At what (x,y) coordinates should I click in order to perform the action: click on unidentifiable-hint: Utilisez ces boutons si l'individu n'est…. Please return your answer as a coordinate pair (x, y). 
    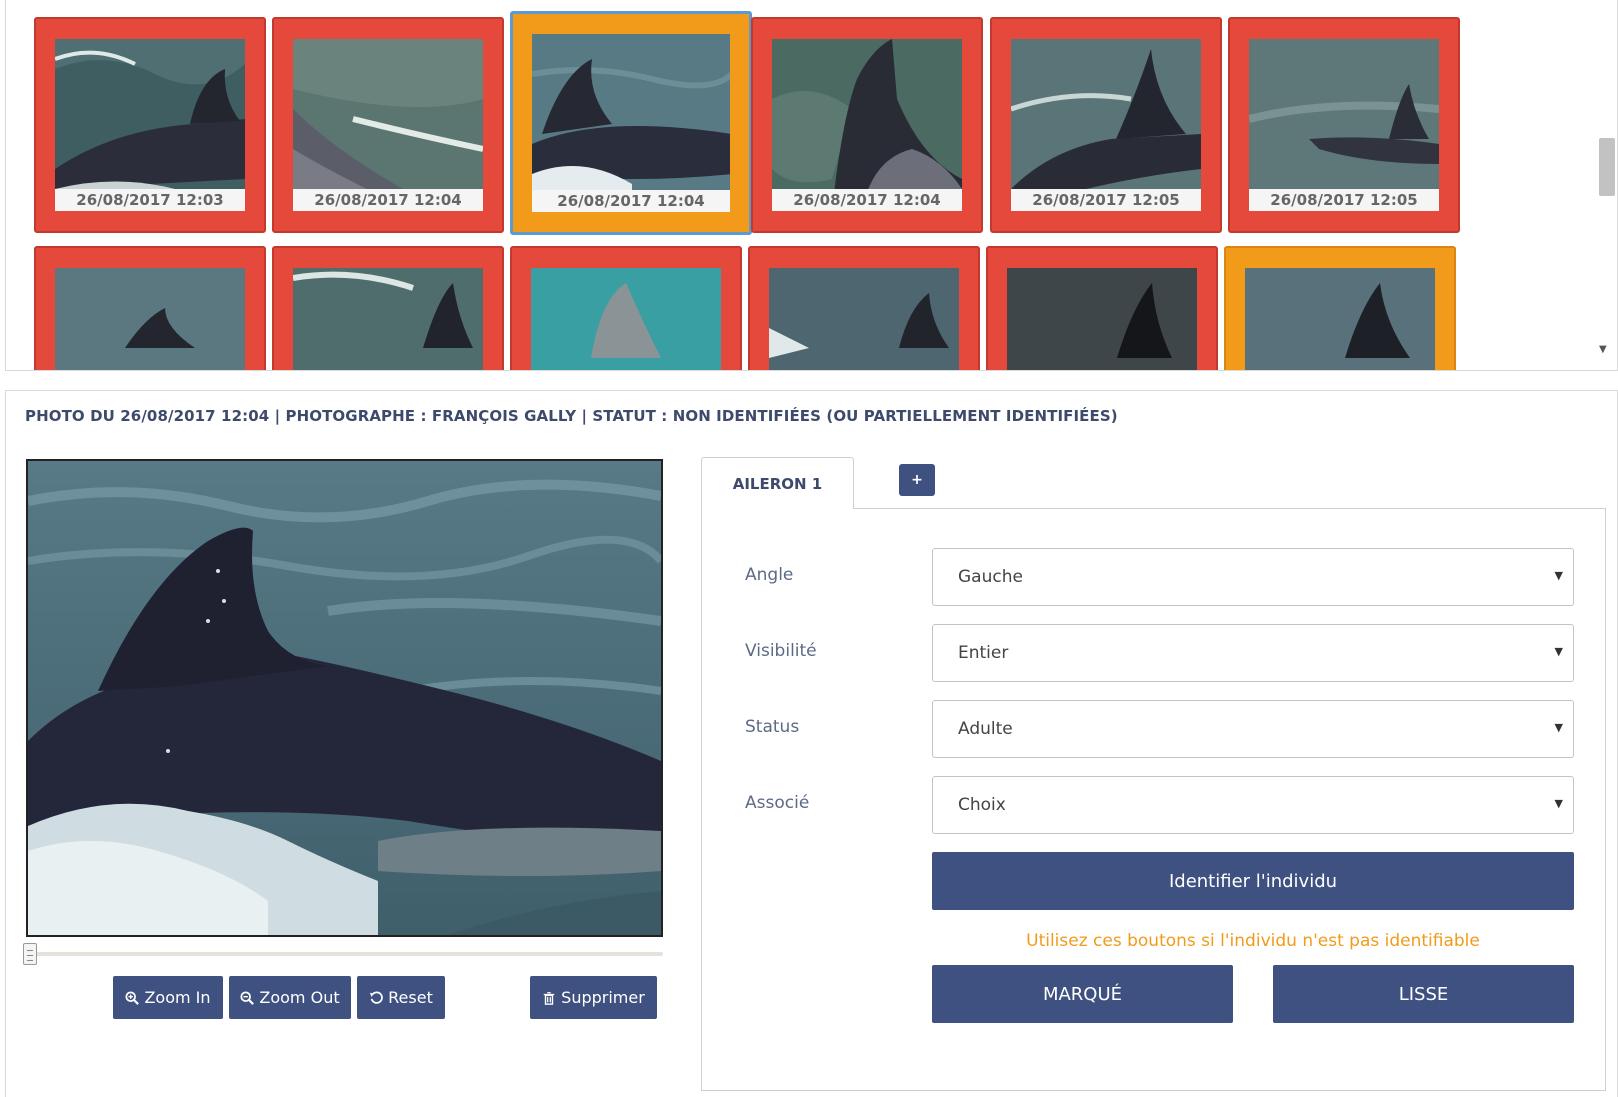
    Looking at the image, I should click on (1253, 941).